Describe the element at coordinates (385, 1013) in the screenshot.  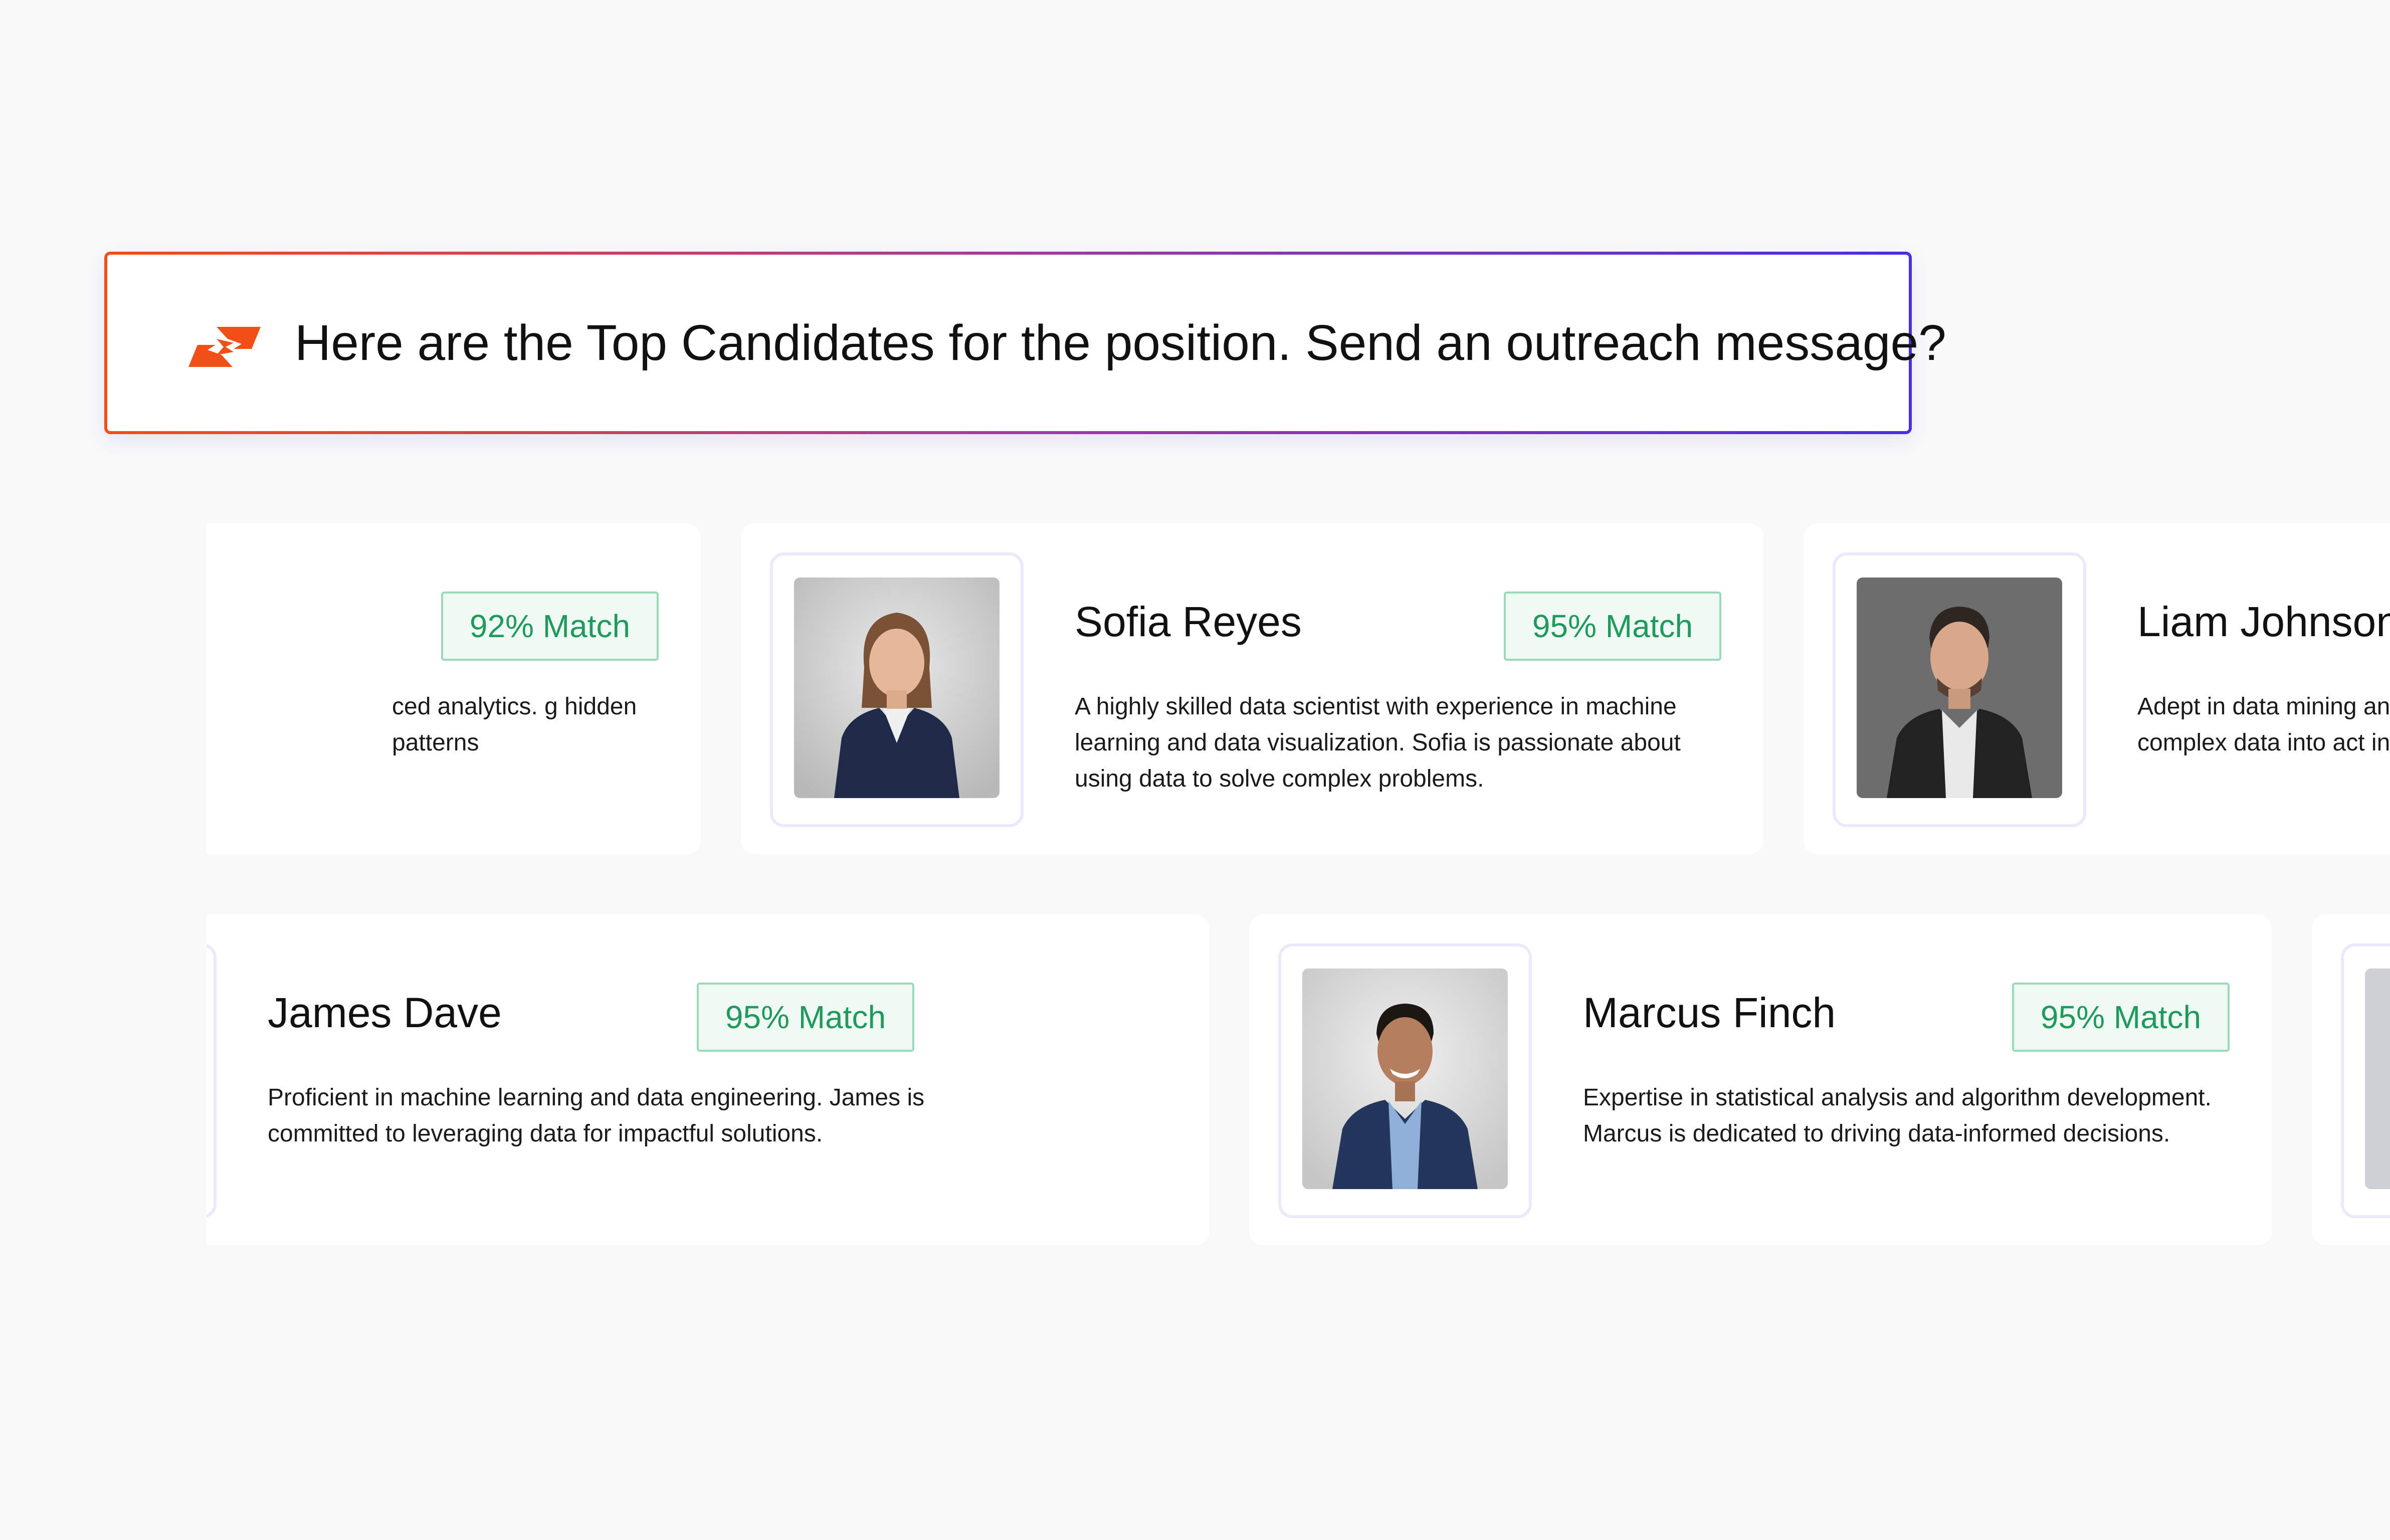
I see `candidate-name: James Dave` at that location.